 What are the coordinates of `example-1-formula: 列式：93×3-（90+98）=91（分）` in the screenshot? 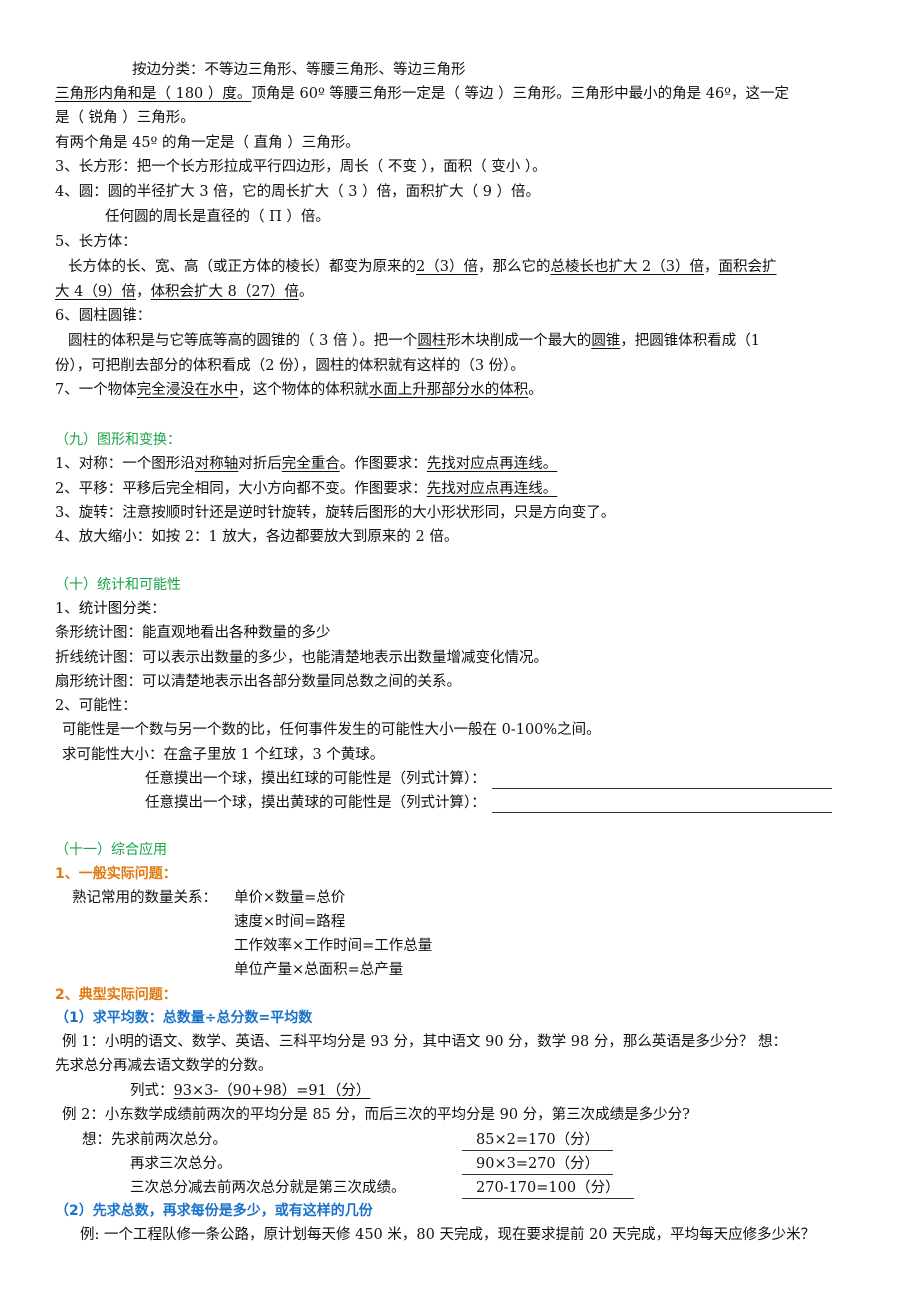 It's located at (260, 1091).